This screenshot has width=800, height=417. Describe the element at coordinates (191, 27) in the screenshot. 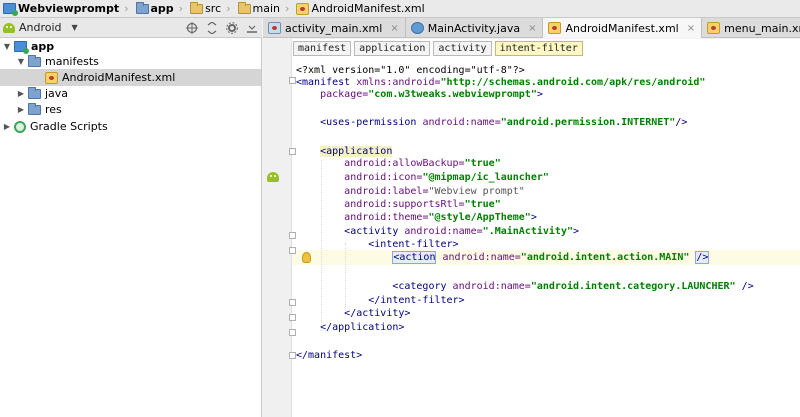

I see `target-icon` at that location.